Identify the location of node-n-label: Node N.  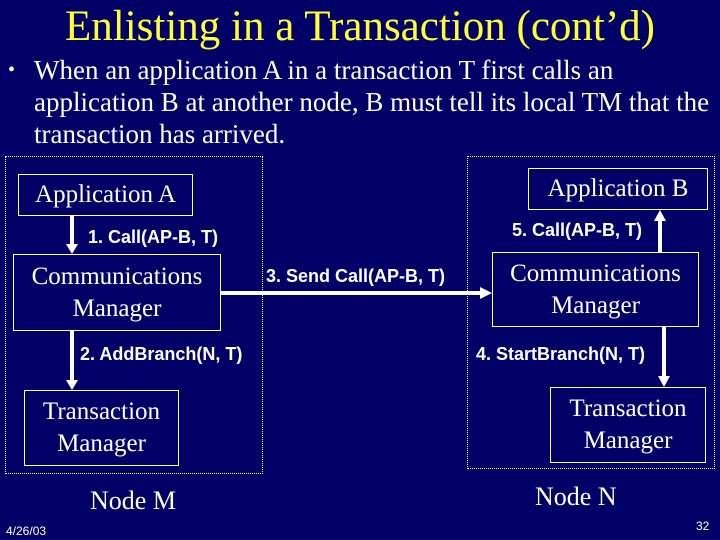
(576, 496).